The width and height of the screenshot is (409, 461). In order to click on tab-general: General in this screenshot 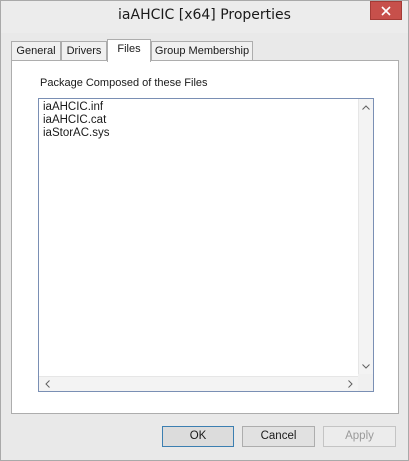, I will do `click(36, 50)`.